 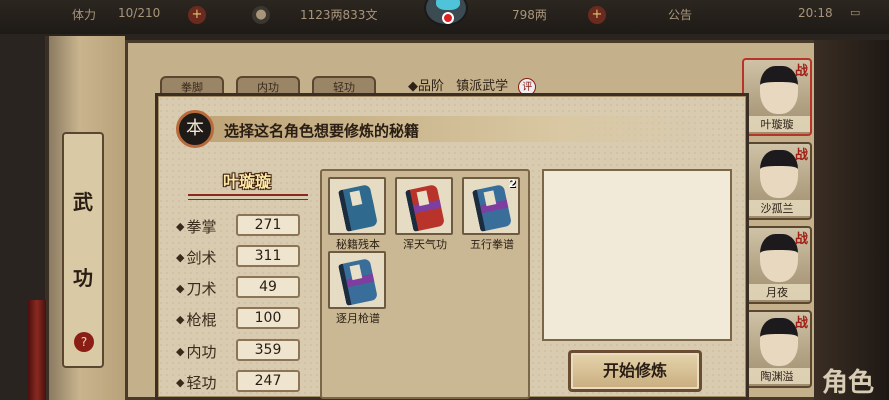 I want to click on right-edge-panel, so click(x=851, y=220).